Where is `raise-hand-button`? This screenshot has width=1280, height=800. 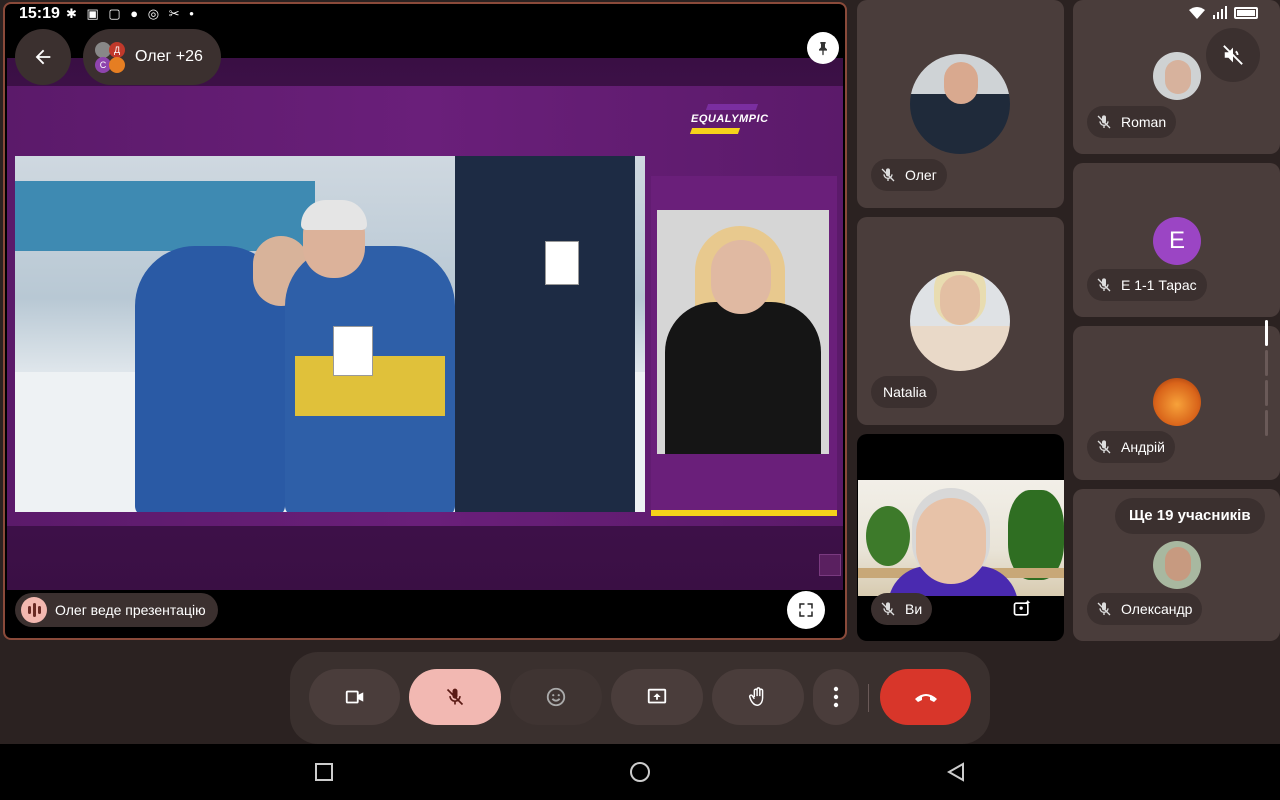 raise-hand-button is located at coordinates (758, 697).